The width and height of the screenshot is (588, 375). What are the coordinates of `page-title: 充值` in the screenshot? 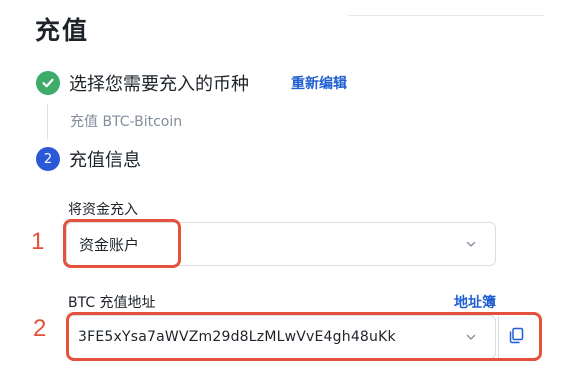 It's located at (62, 30).